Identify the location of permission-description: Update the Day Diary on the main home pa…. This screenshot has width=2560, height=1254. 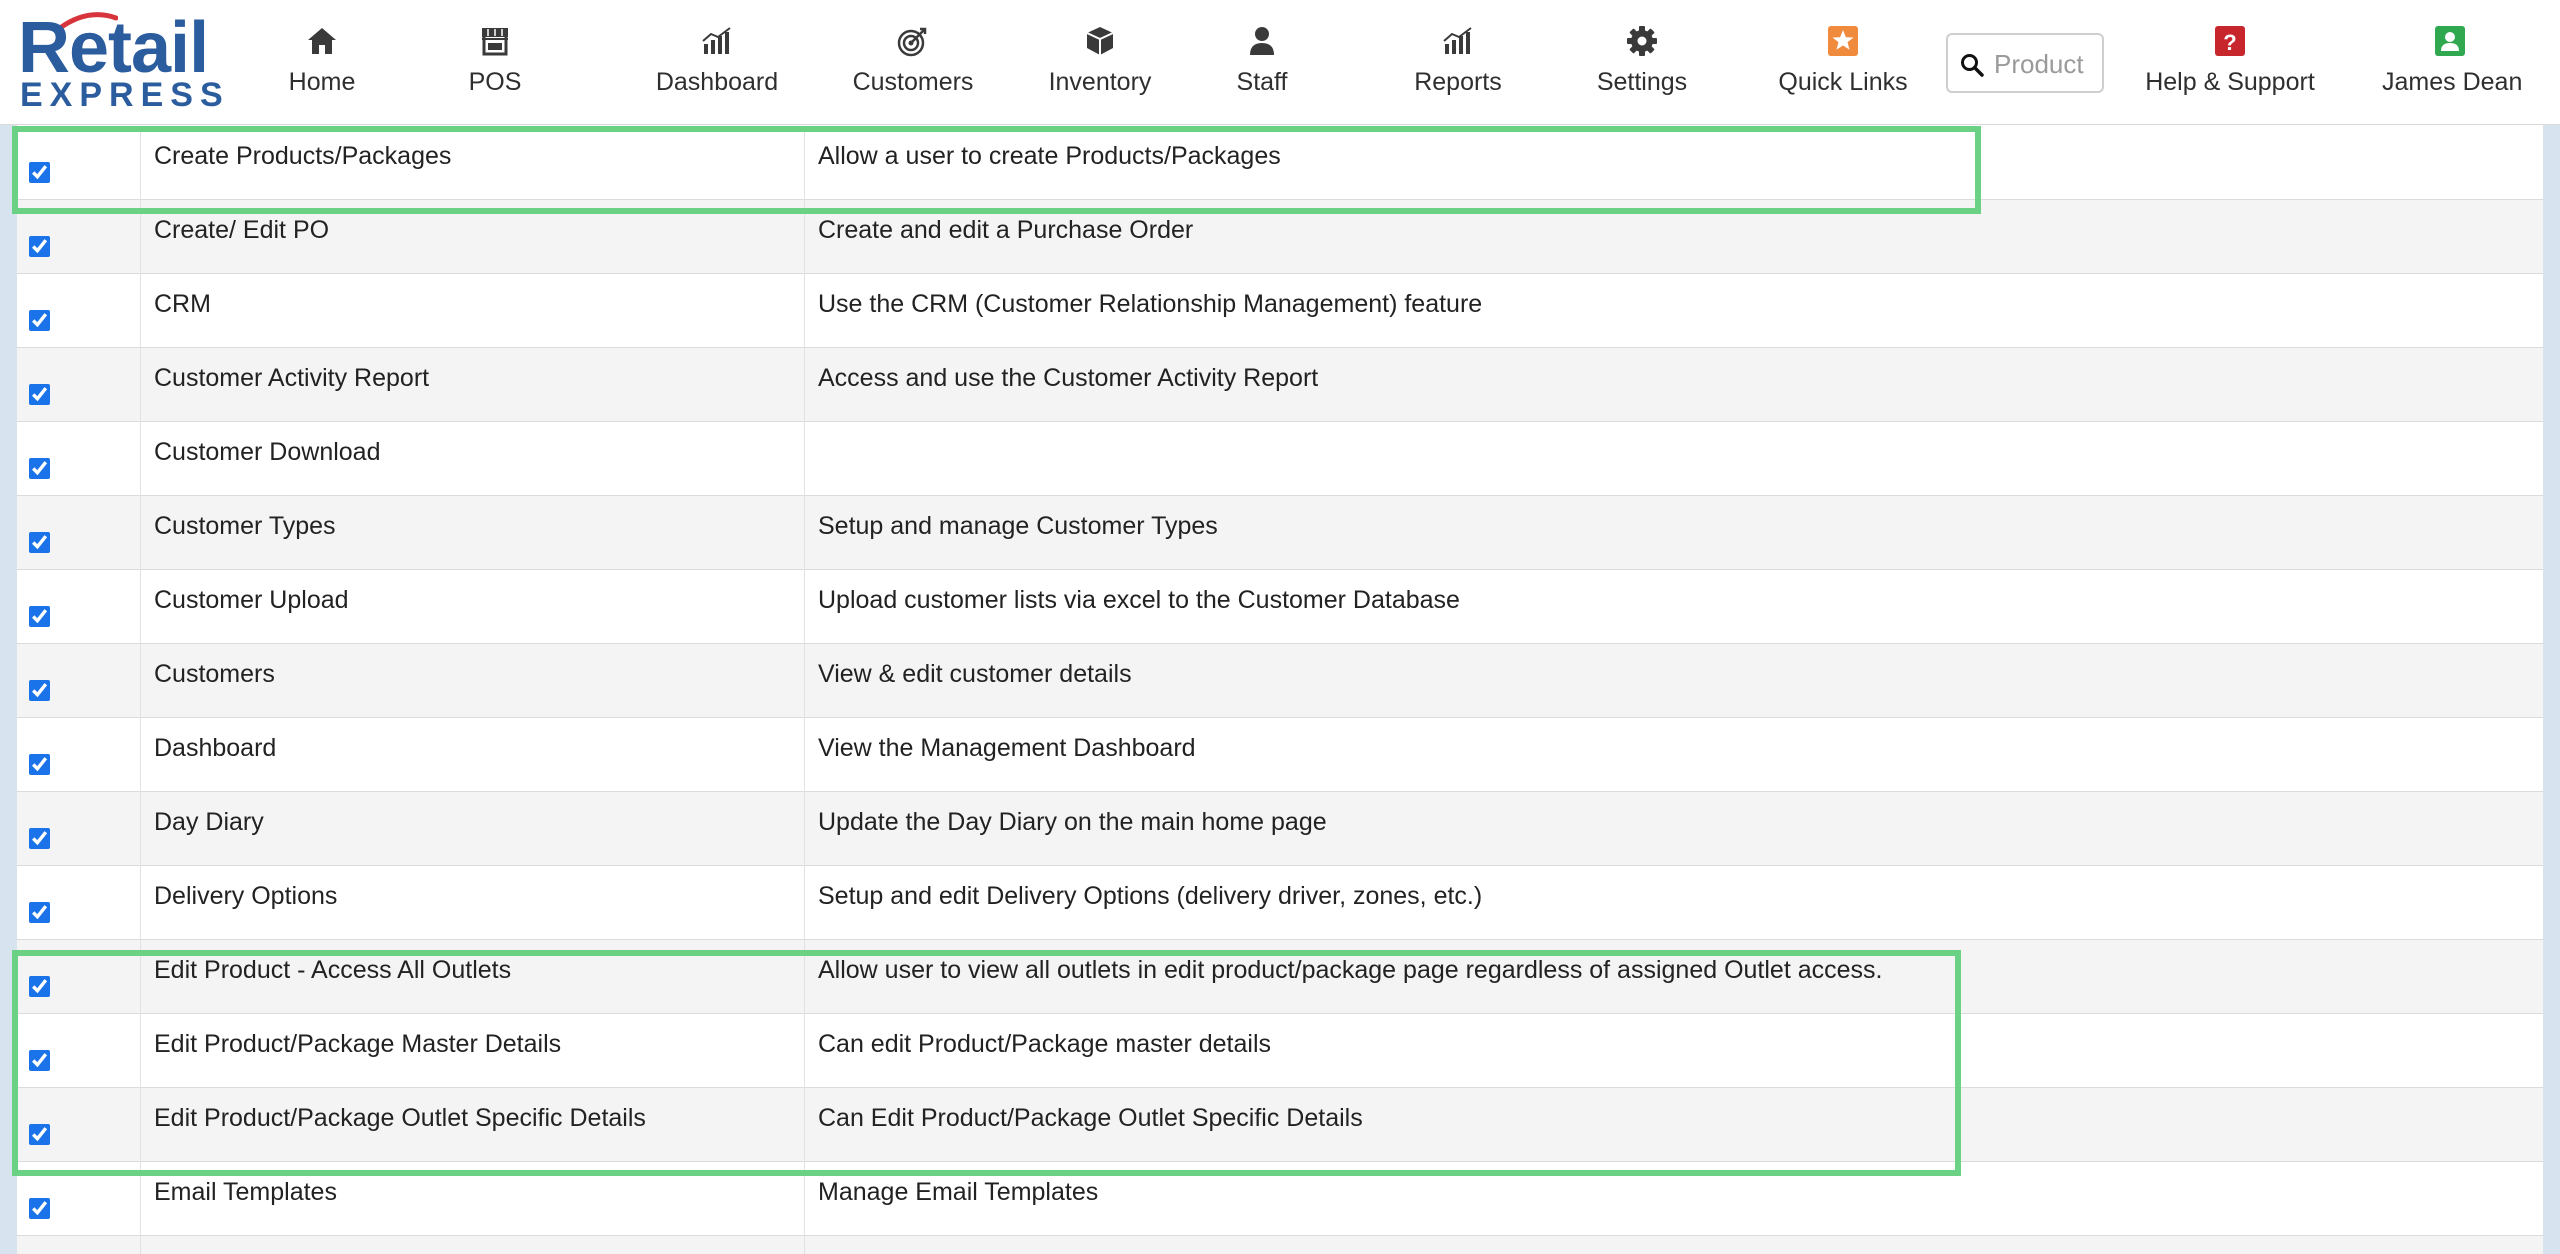
(1072, 822).